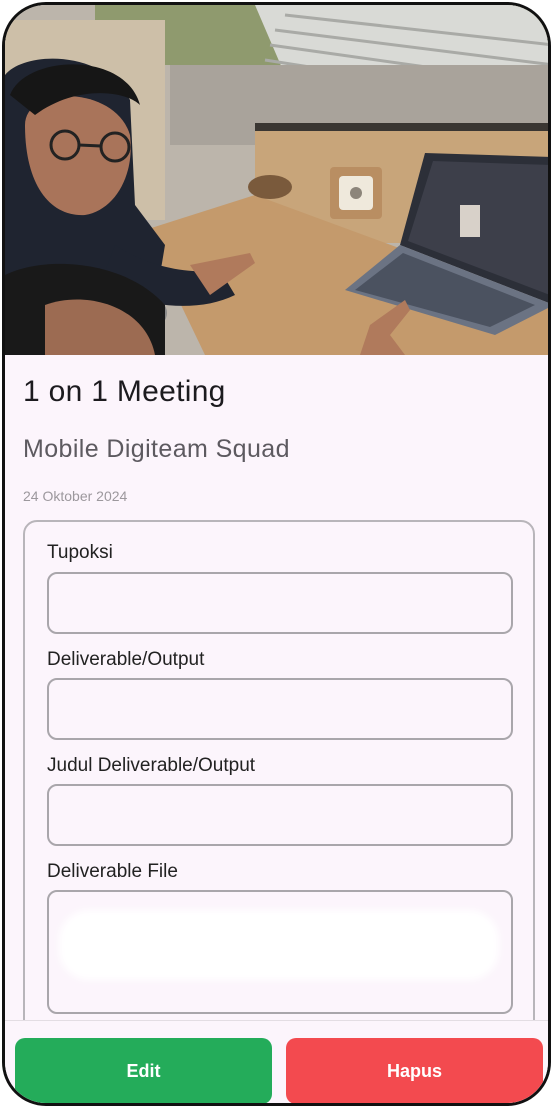 This screenshot has width=555, height=1110. I want to click on team-name: Mobile Digiteam Squad, so click(156, 449).